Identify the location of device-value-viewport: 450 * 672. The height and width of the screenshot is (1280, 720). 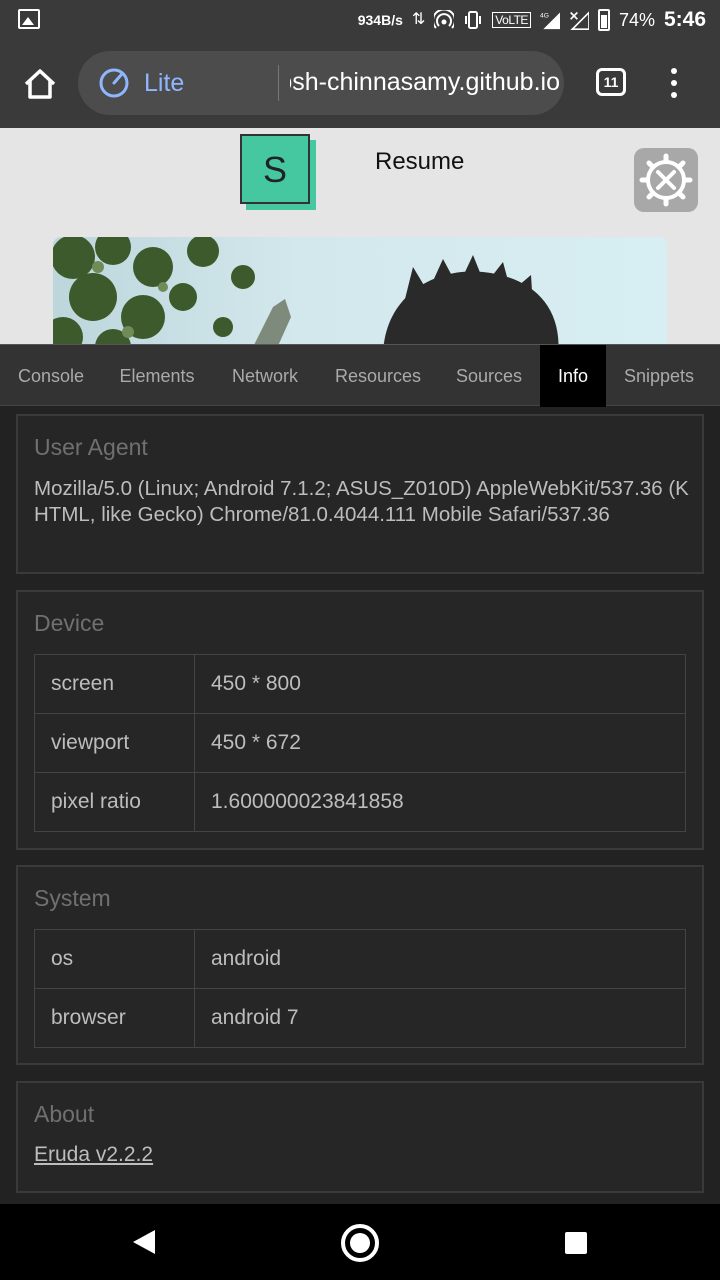
(440, 743).